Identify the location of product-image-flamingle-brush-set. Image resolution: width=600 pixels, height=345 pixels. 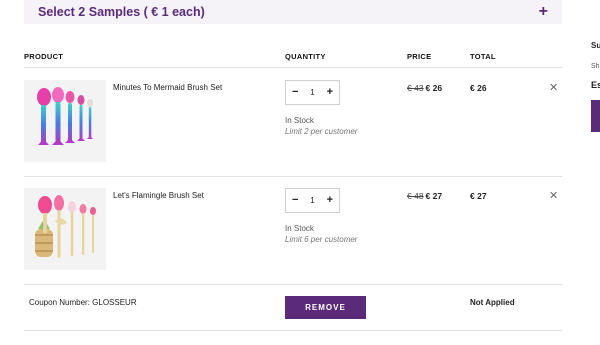
(65, 229).